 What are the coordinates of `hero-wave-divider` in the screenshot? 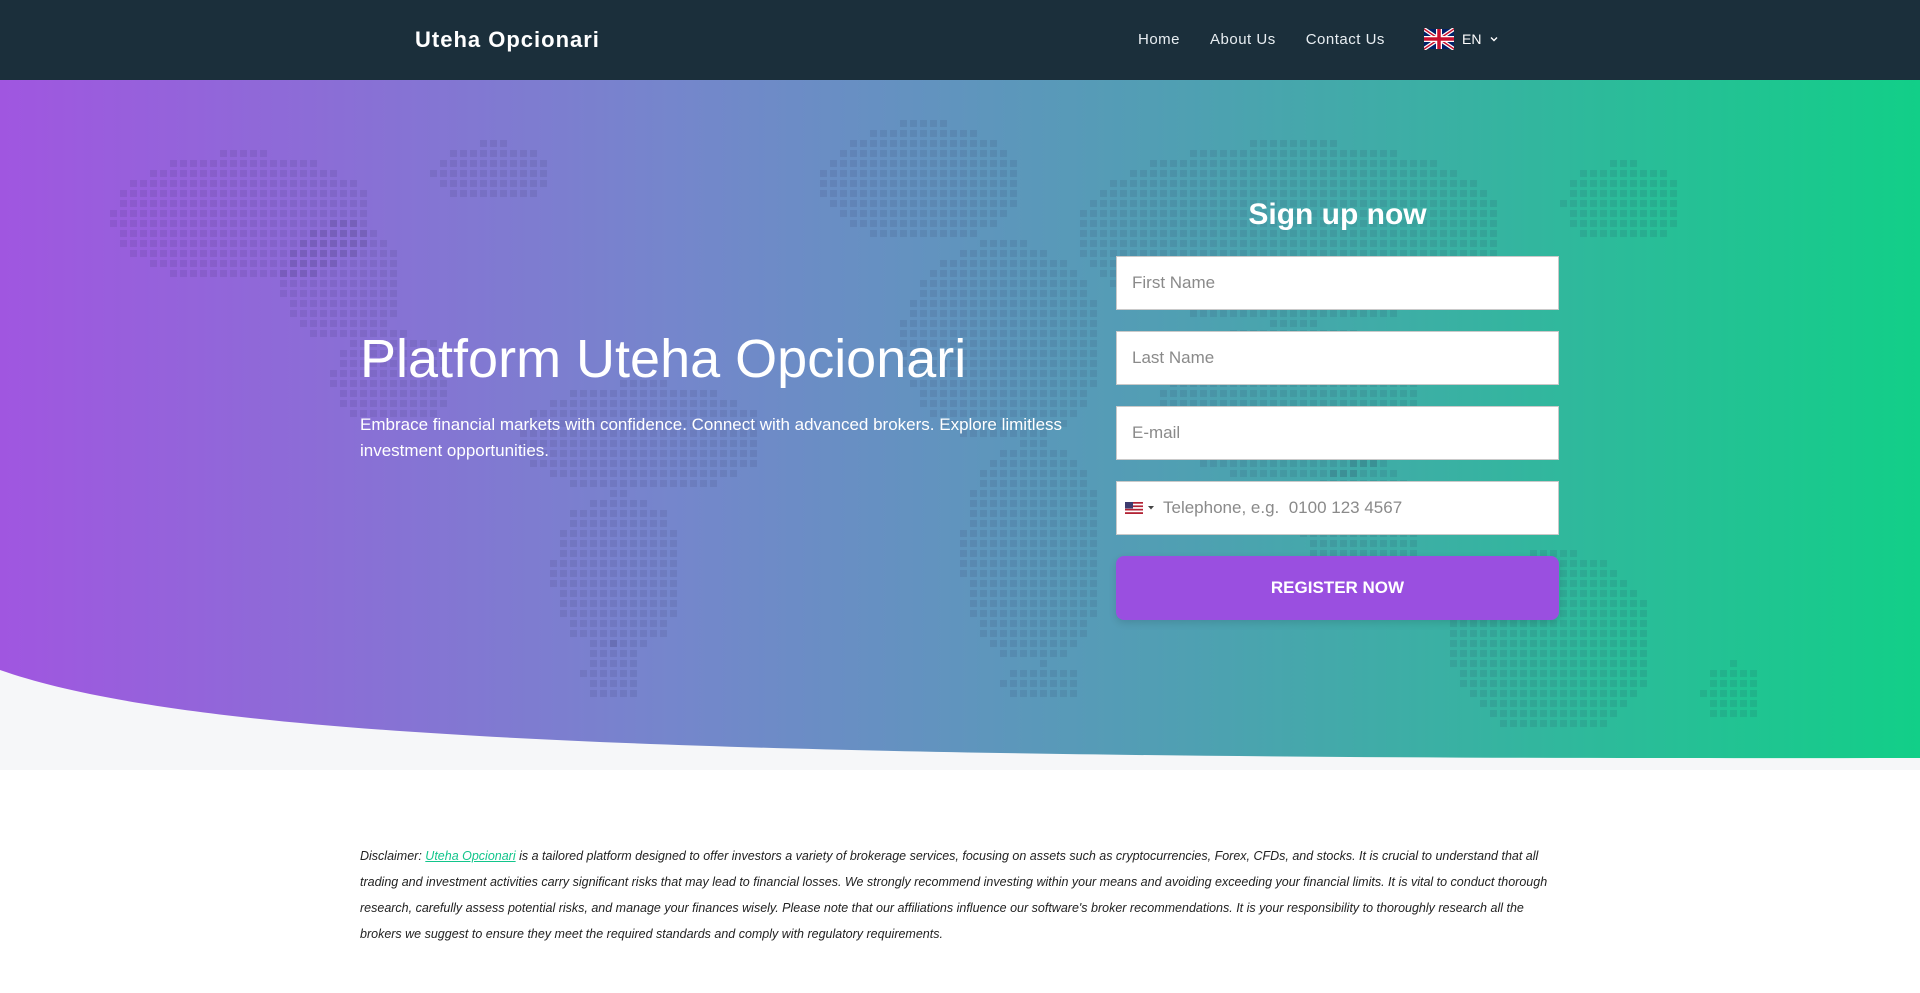 It's located at (960, 720).